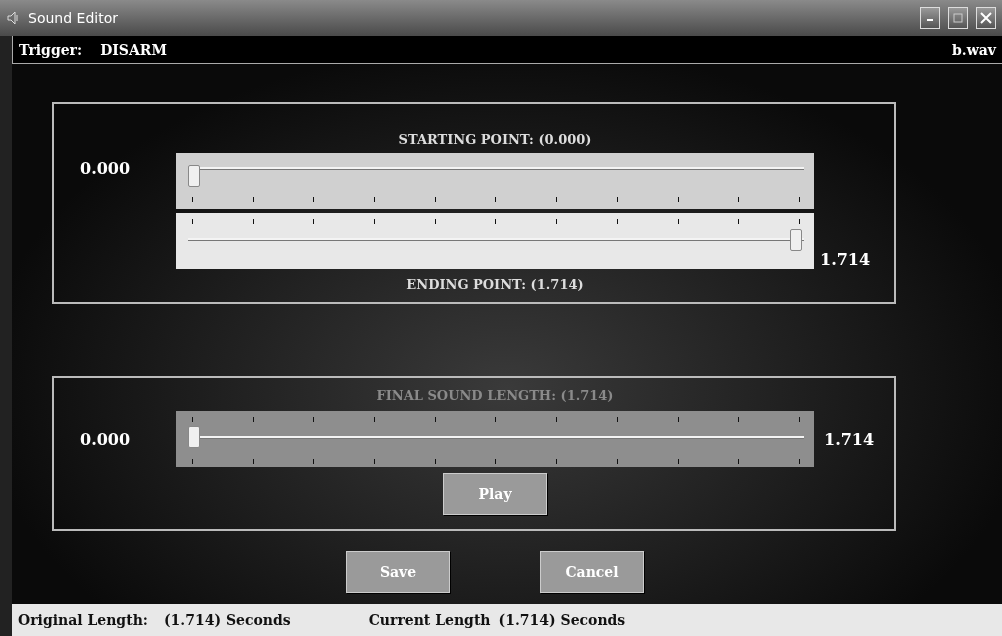 The height and width of the screenshot is (636, 1002). Describe the element at coordinates (495, 284) in the screenshot. I see `ending-point-label: ENDING POINT: (1.714)` at that location.